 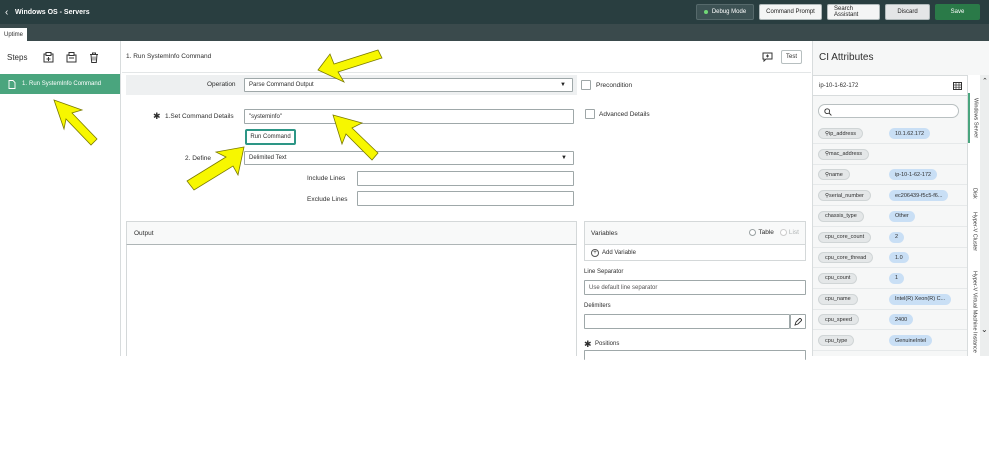 I want to click on attribute-value: GenuineIntel, so click(x=911, y=340).